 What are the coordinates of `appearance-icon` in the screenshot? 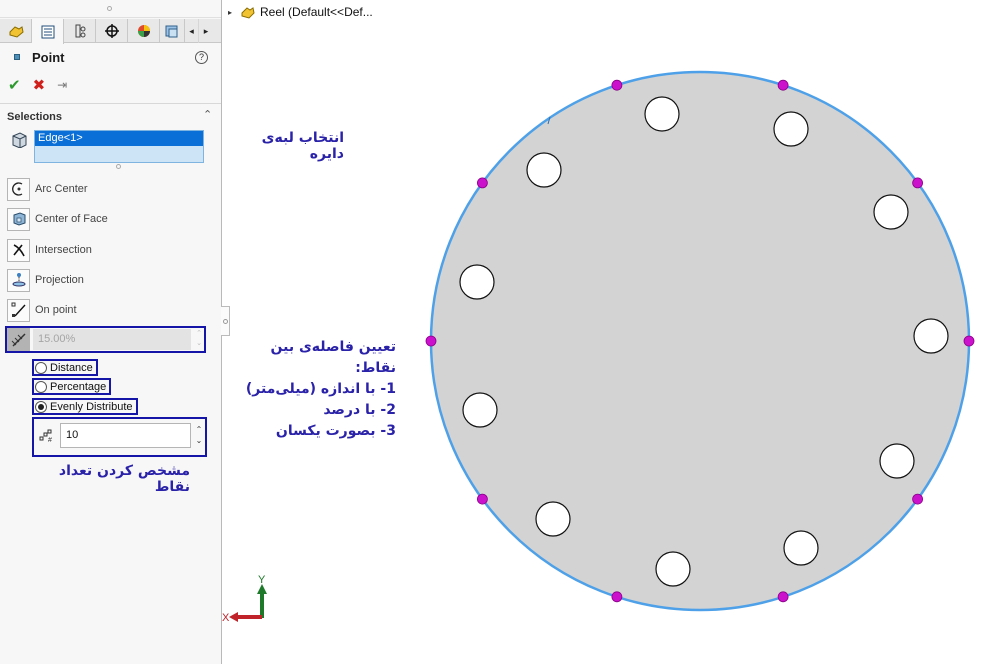 It's located at (143, 31).